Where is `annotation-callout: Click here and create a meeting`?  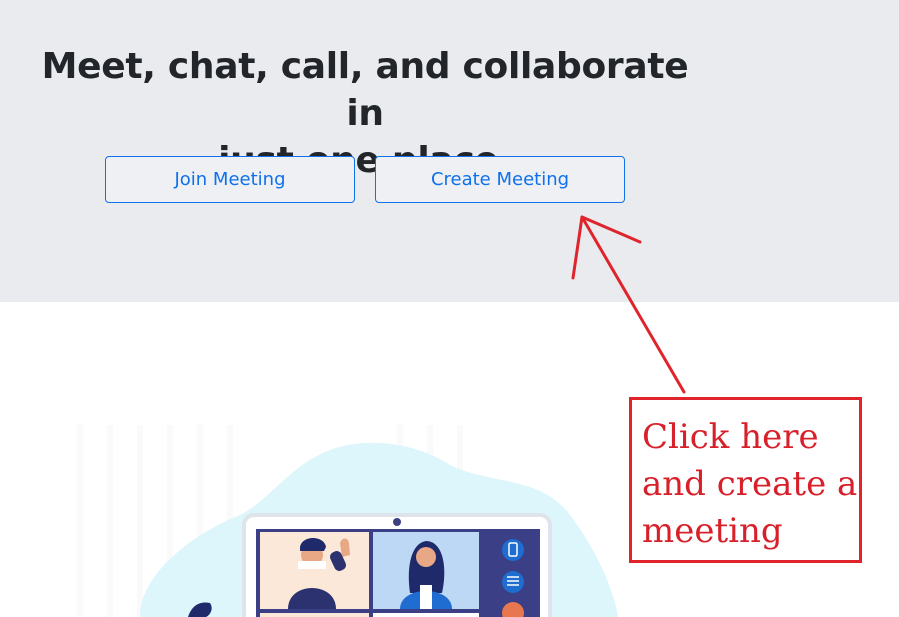
annotation-callout: Click here and create a meeting is located at coordinates (745, 480).